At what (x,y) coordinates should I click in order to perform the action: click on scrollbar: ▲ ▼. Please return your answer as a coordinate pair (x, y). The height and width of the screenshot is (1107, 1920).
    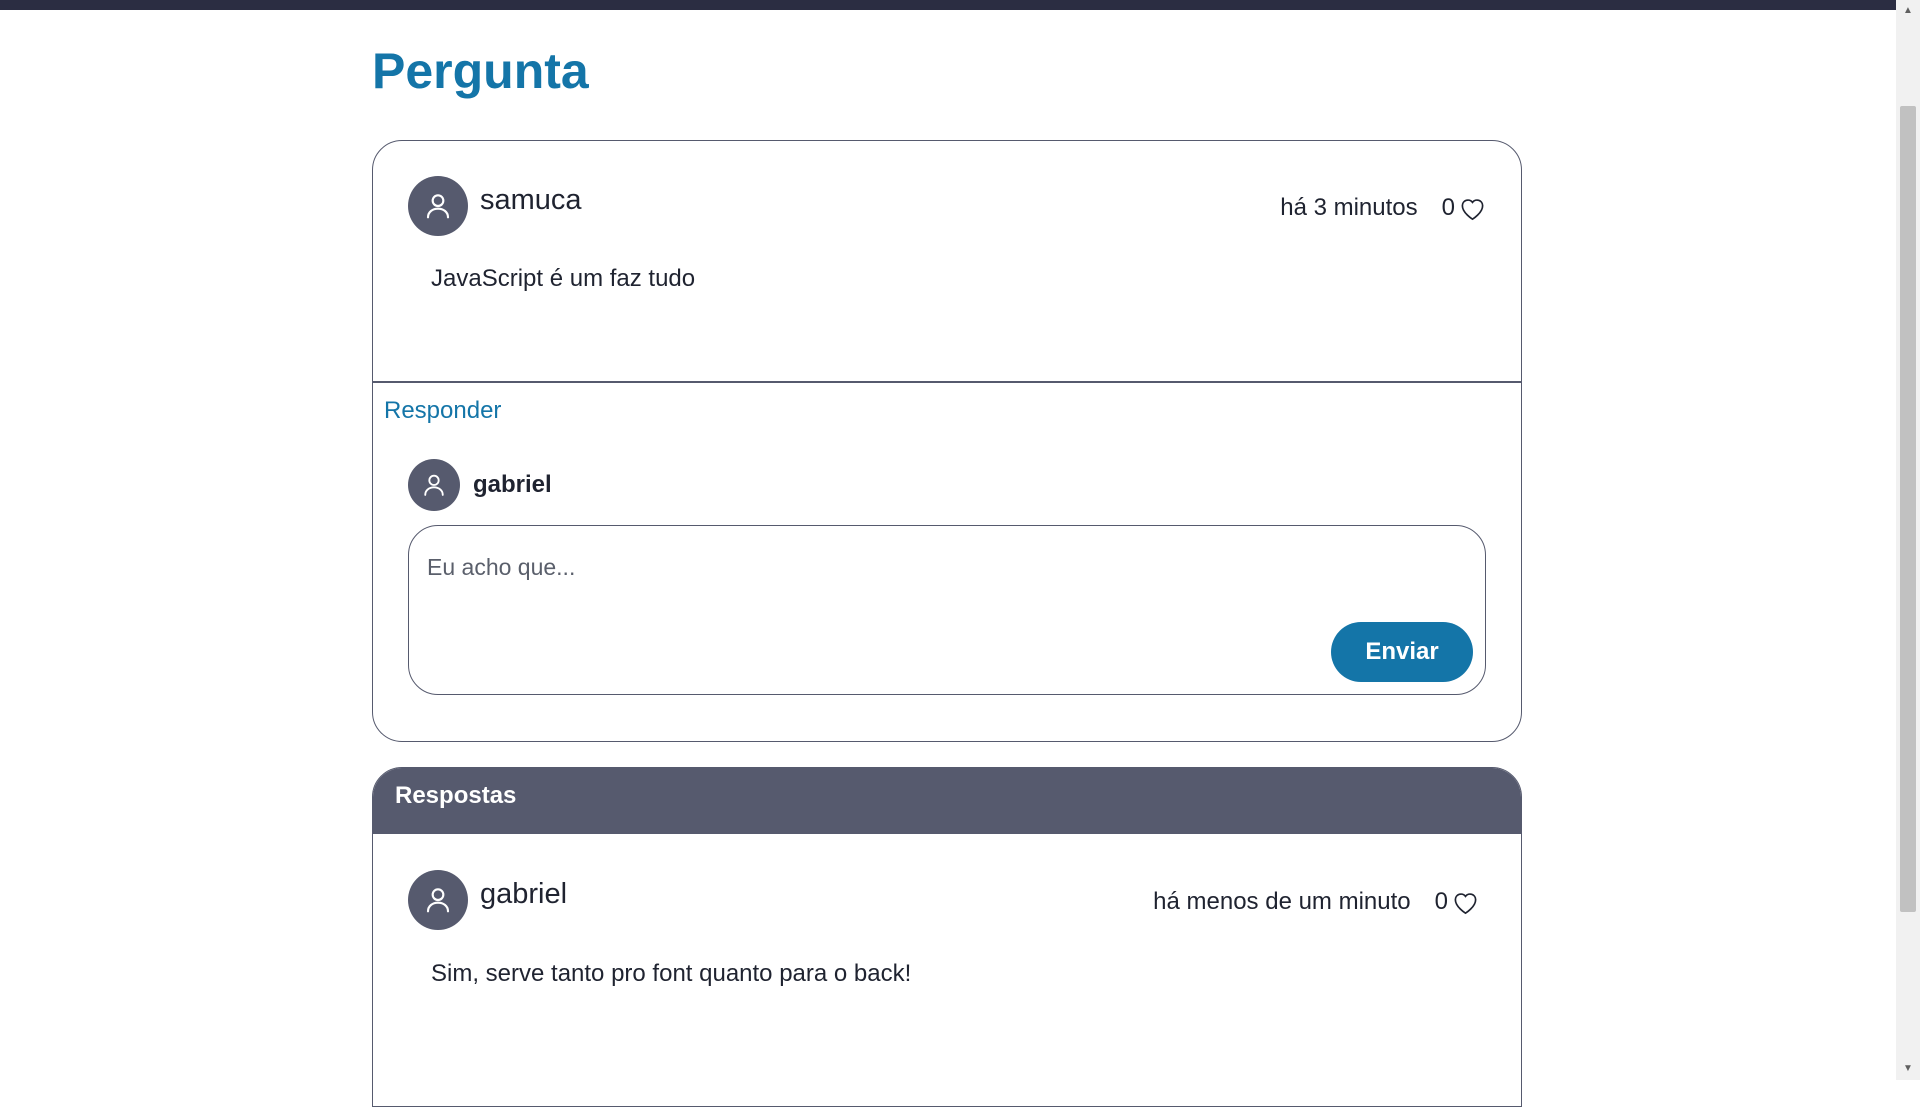
    Looking at the image, I should click on (1908, 540).